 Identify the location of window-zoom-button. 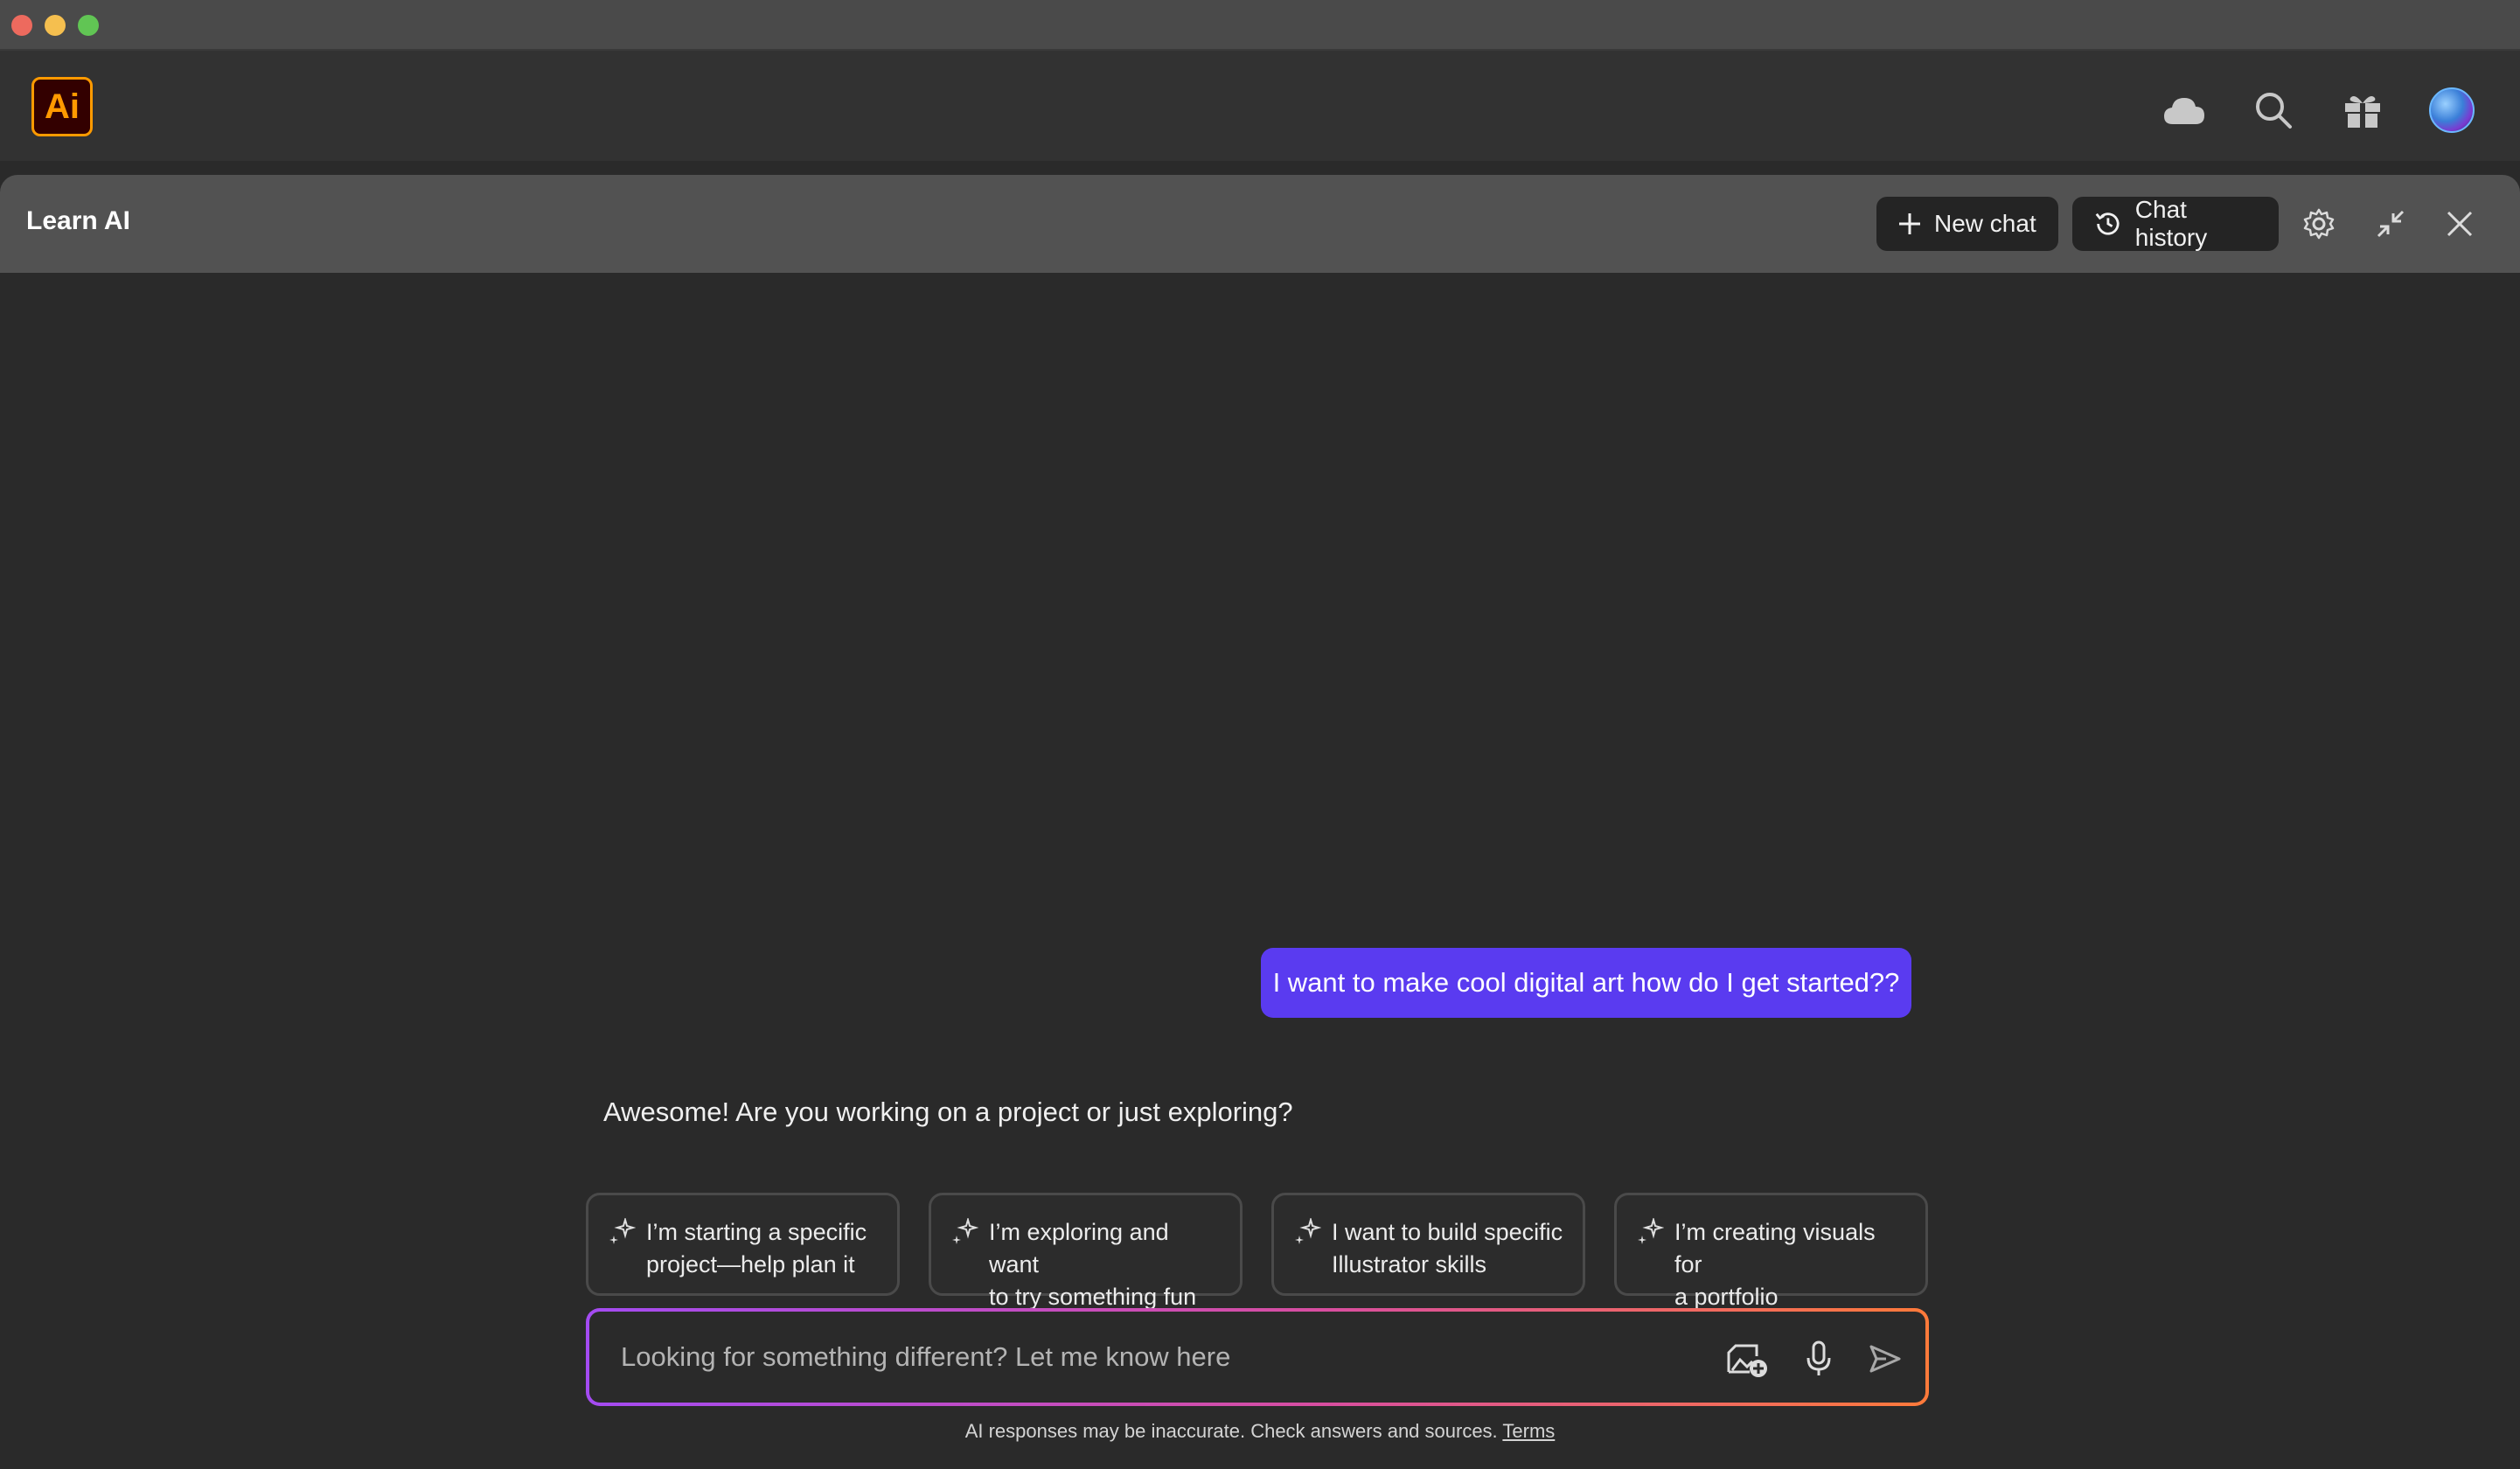
(88, 25).